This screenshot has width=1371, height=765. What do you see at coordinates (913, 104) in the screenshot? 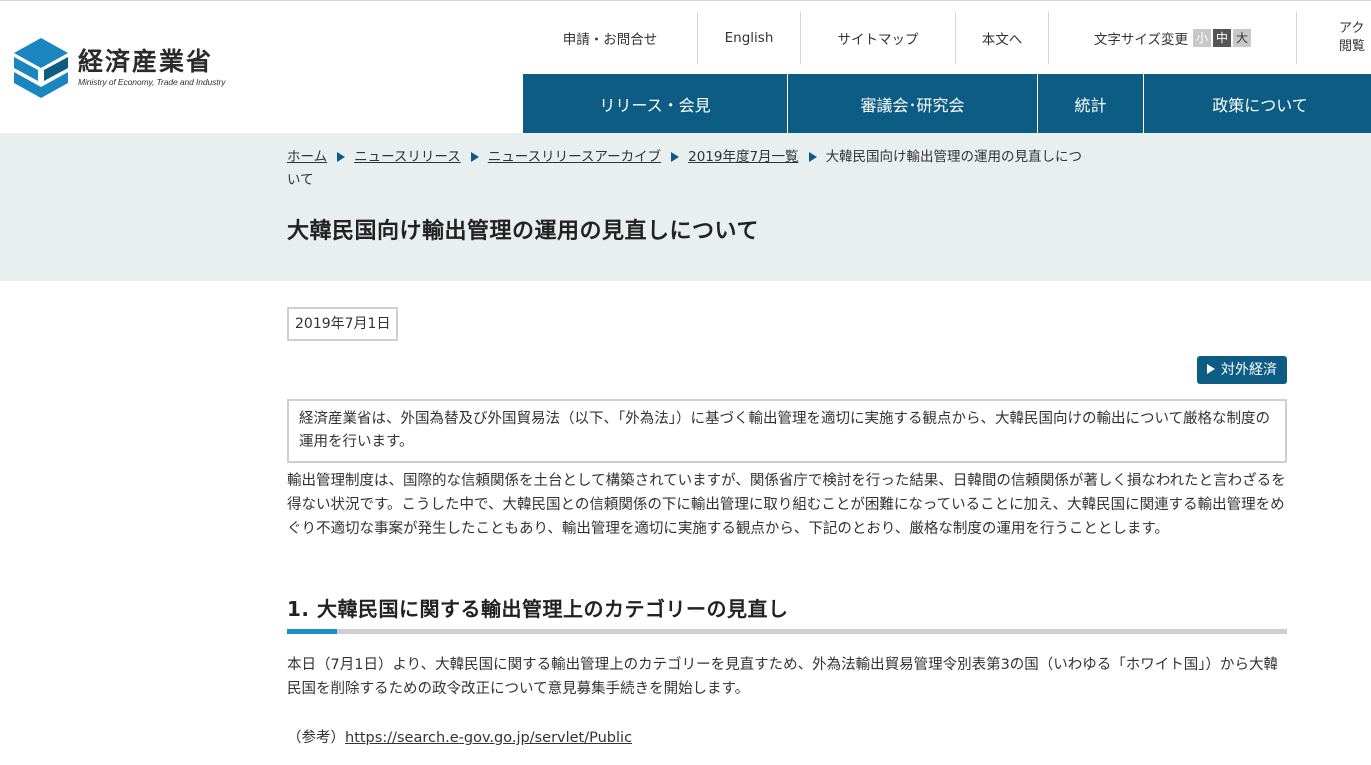
I see `nav-councils: 審議会･研究会` at bounding box center [913, 104].